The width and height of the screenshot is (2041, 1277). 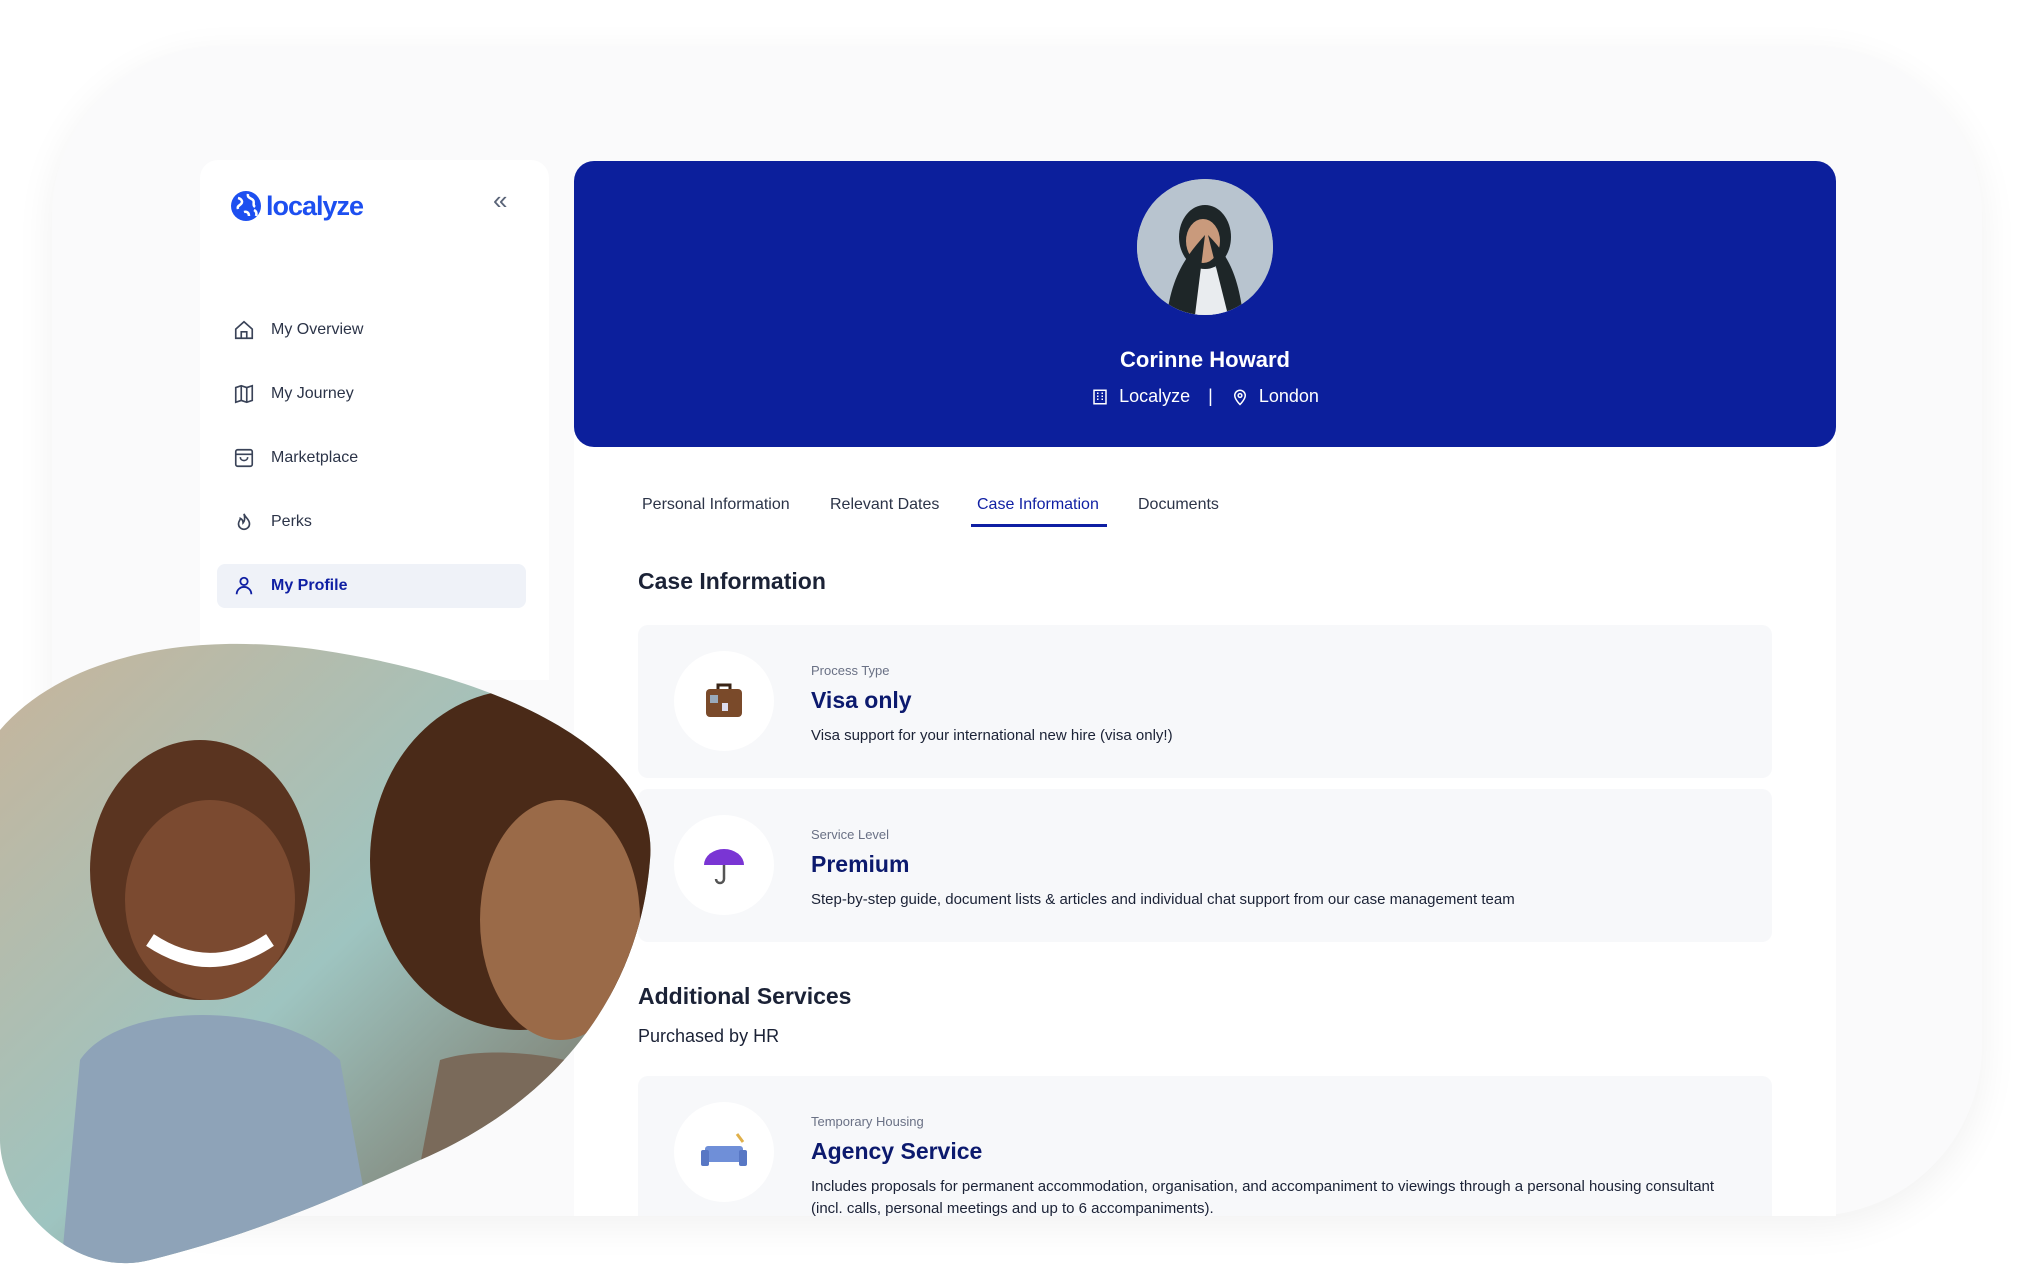 What do you see at coordinates (371, 586) in the screenshot?
I see `sidebar-item-my-profile: My Profile` at bounding box center [371, 586].